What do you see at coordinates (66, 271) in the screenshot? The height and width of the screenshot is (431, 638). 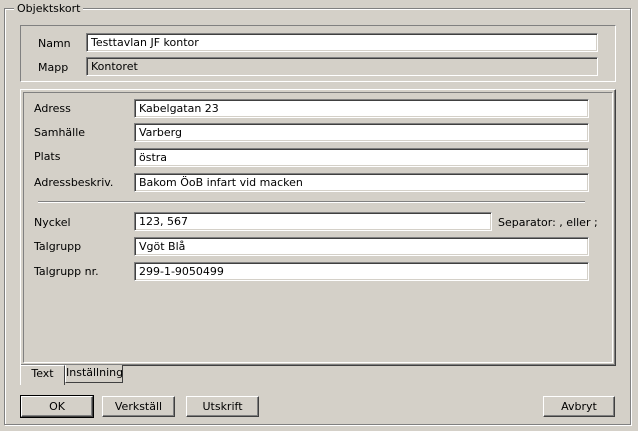 I see `talgroup-nr-label: Talgrupp nr.` at bounding box center [66, 271].